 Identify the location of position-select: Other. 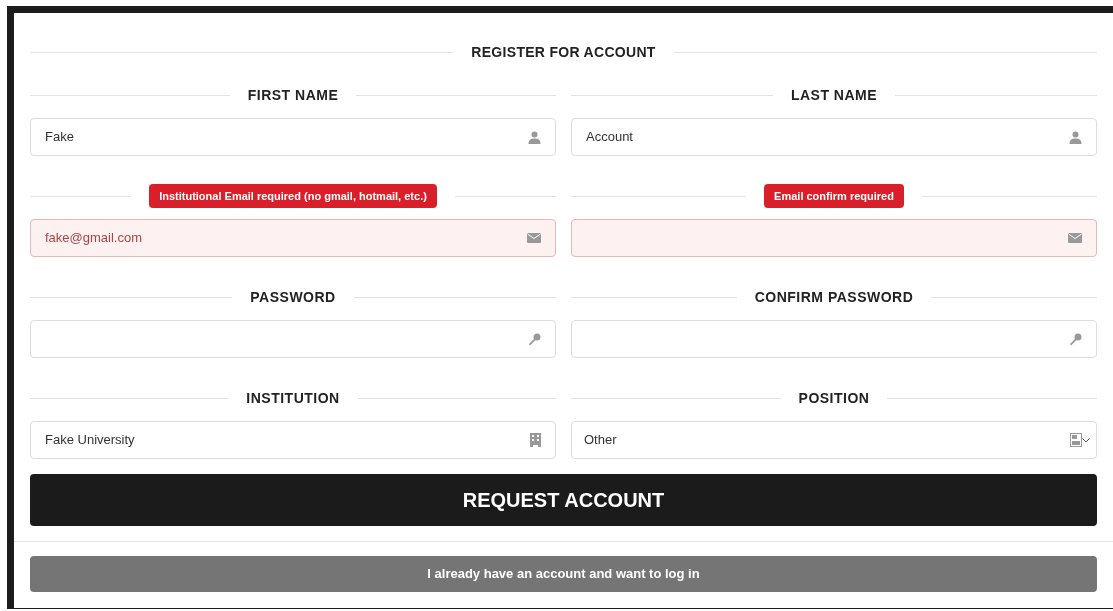
(834, 440).